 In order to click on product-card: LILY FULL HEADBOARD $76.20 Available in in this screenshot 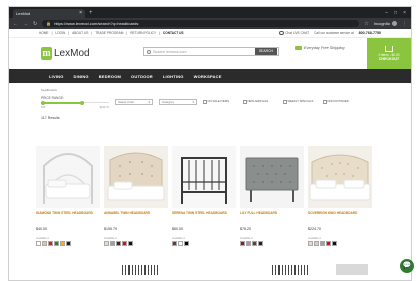, I will do `click(272, 196)`.